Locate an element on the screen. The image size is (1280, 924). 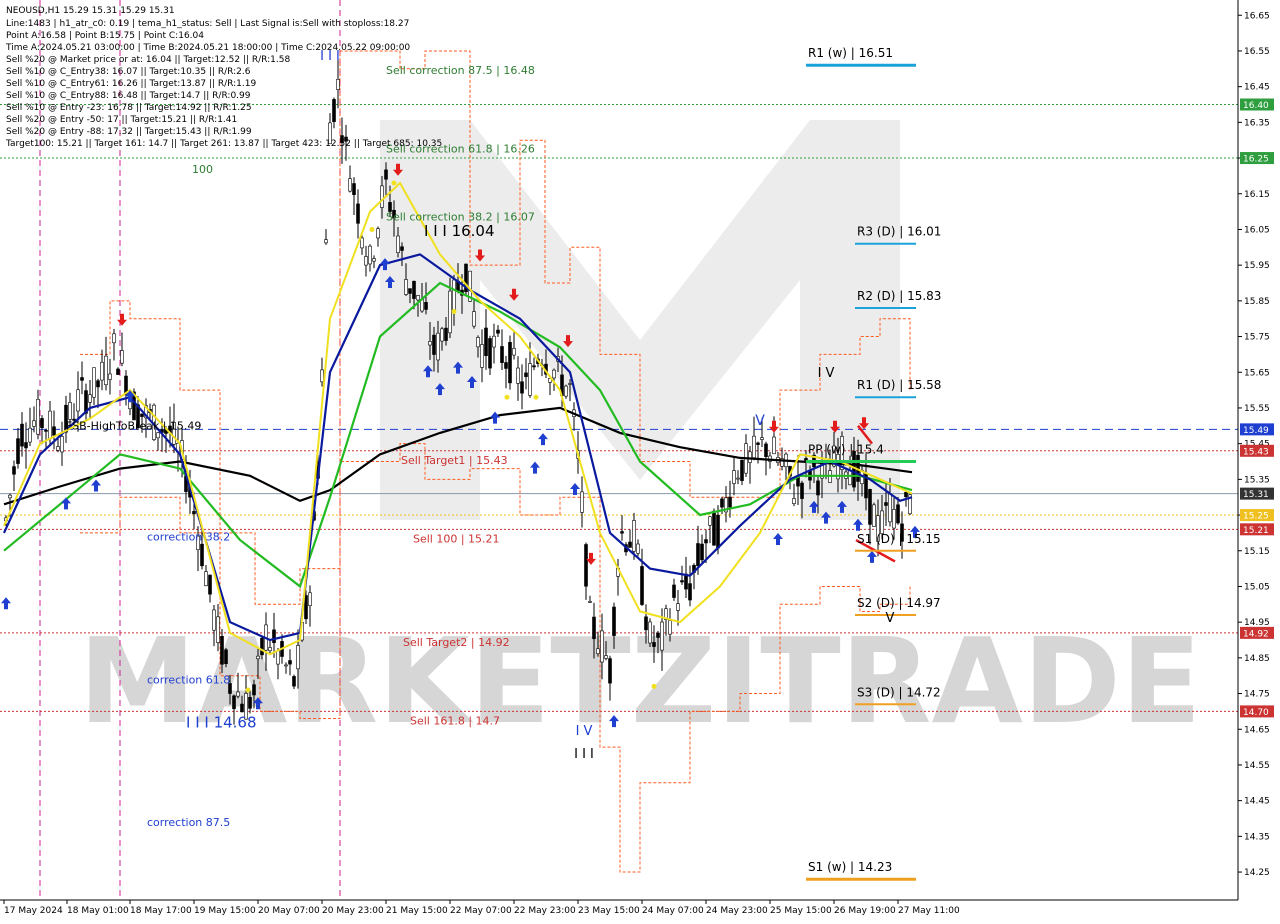
price-tag-label: 16.25 is located at coordinates (1256, 160).